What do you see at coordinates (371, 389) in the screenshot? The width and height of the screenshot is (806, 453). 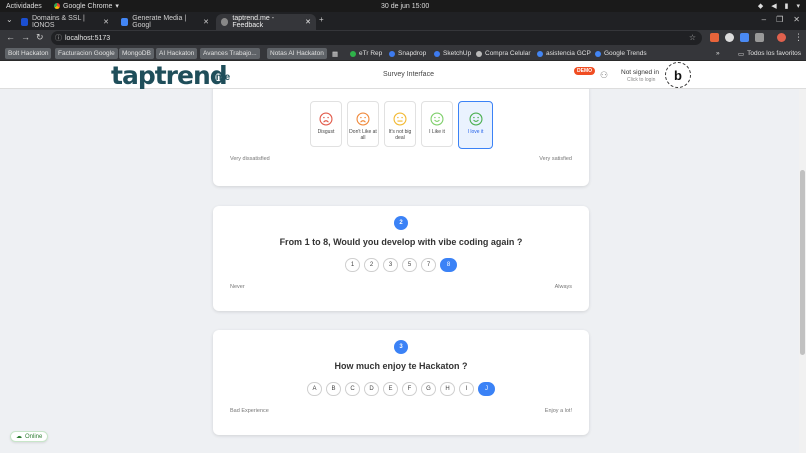 I see `rating-option: D` at bounding box center [371, 389].